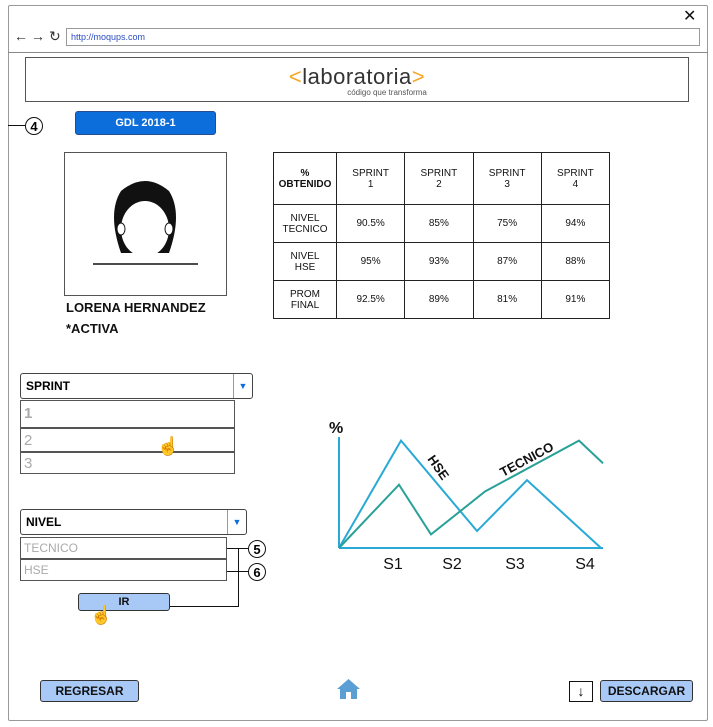  What do you see at coordinates (123, 570) in the screenshot?
I see `level-option-hse: HSE` at bounding box center [123, 570].